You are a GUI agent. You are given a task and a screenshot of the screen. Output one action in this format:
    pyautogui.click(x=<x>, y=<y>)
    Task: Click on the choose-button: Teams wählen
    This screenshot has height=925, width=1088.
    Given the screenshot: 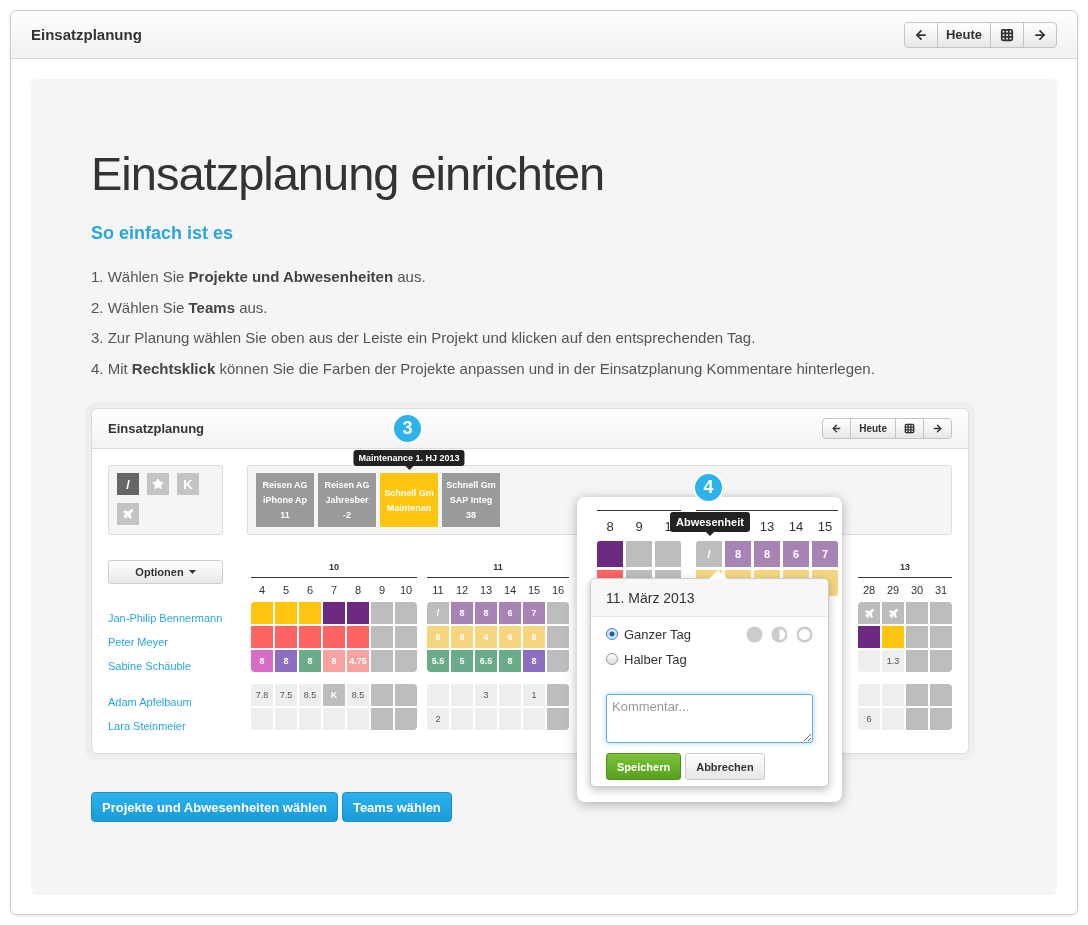 What is the action you would take?
    pyautogui.click(x=396, y=807)
    